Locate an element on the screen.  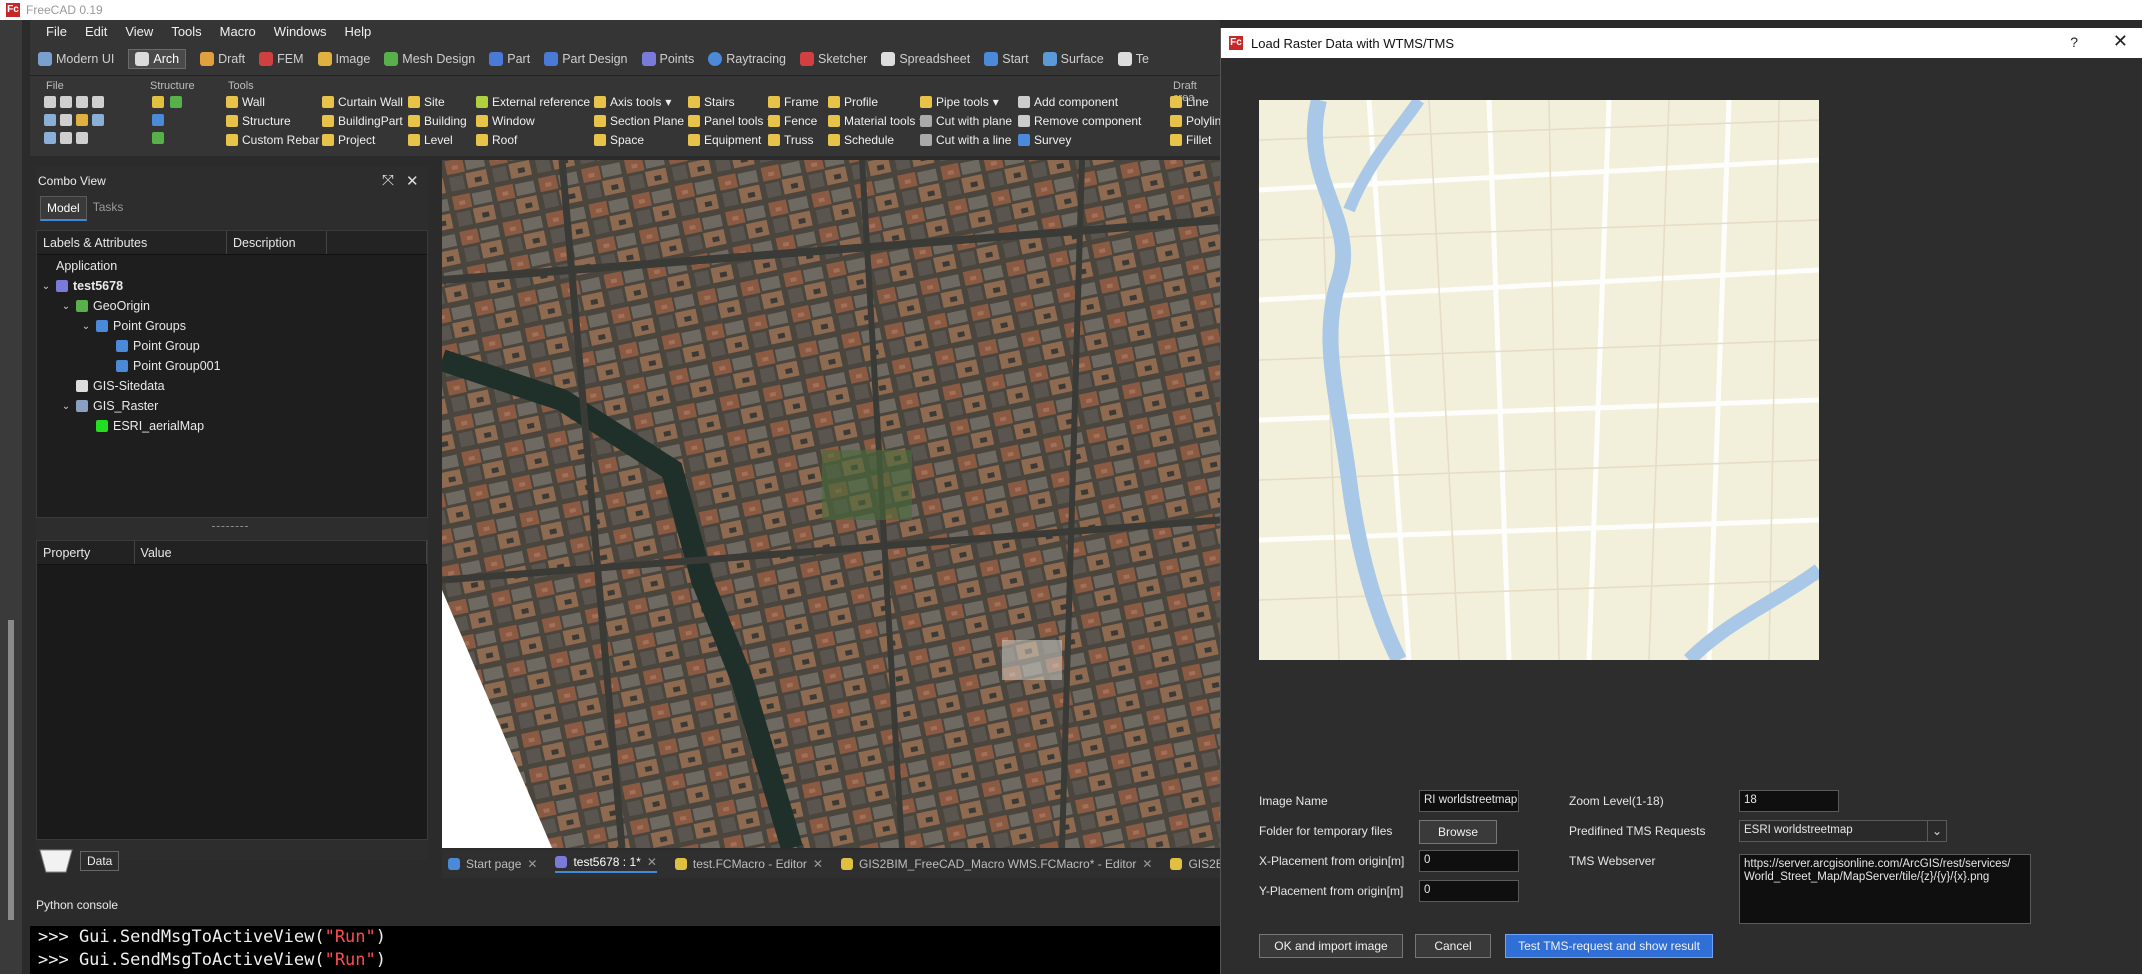
wb-start: Start is located at coordinates (1006, 58).